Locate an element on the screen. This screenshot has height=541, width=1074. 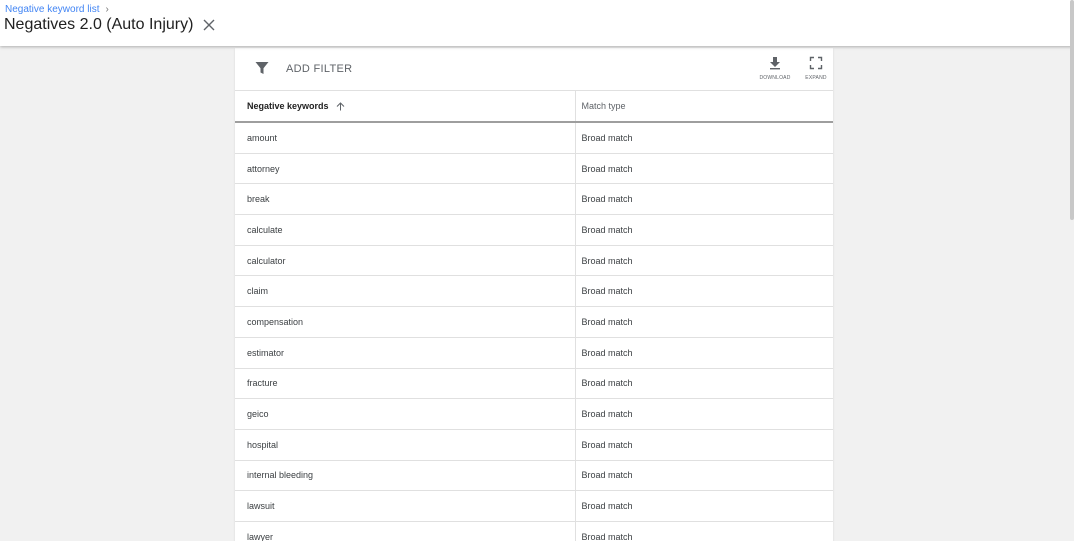
table-row: lawyer Broad match is located at coordinates (534, 531).